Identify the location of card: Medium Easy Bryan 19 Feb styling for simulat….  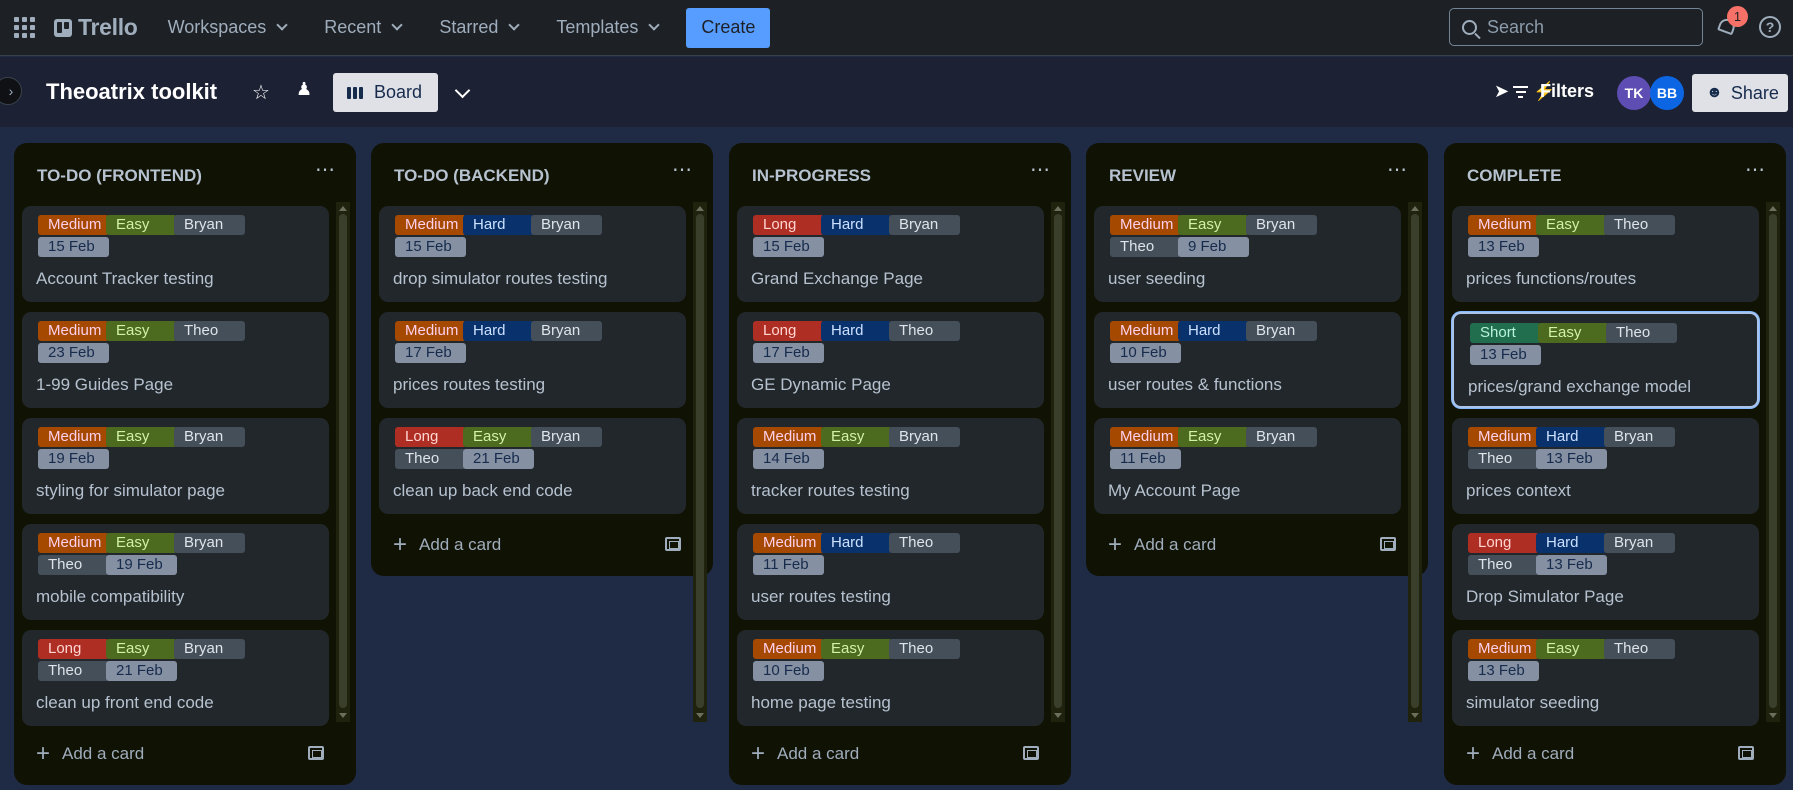
(175, 466).